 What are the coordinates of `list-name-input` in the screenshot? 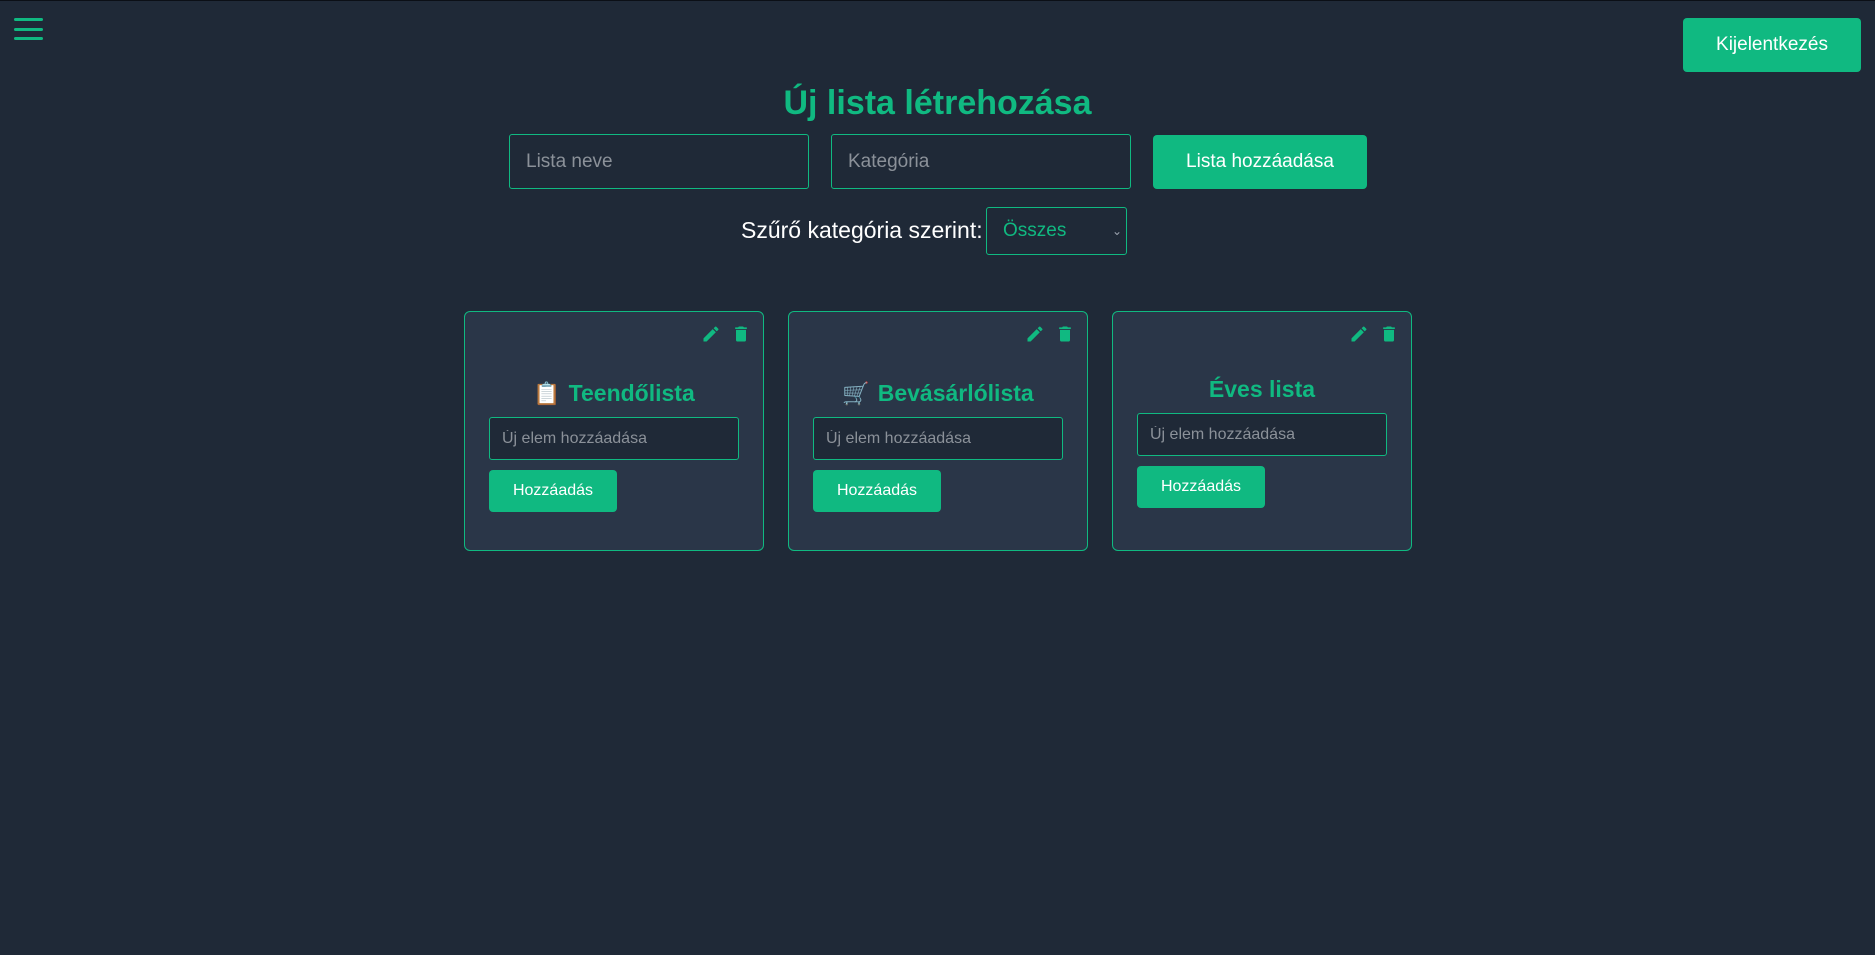 It's located at (659, 161).